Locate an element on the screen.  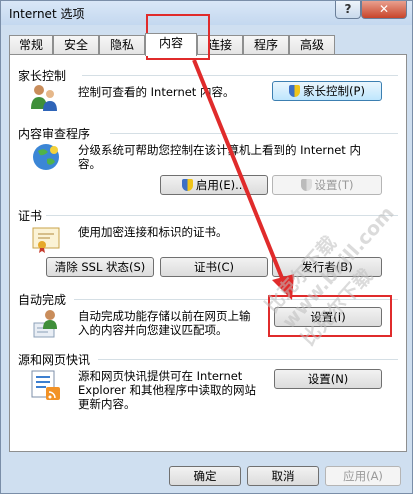
close-button: ✕ is located at coordinates (384, 10).